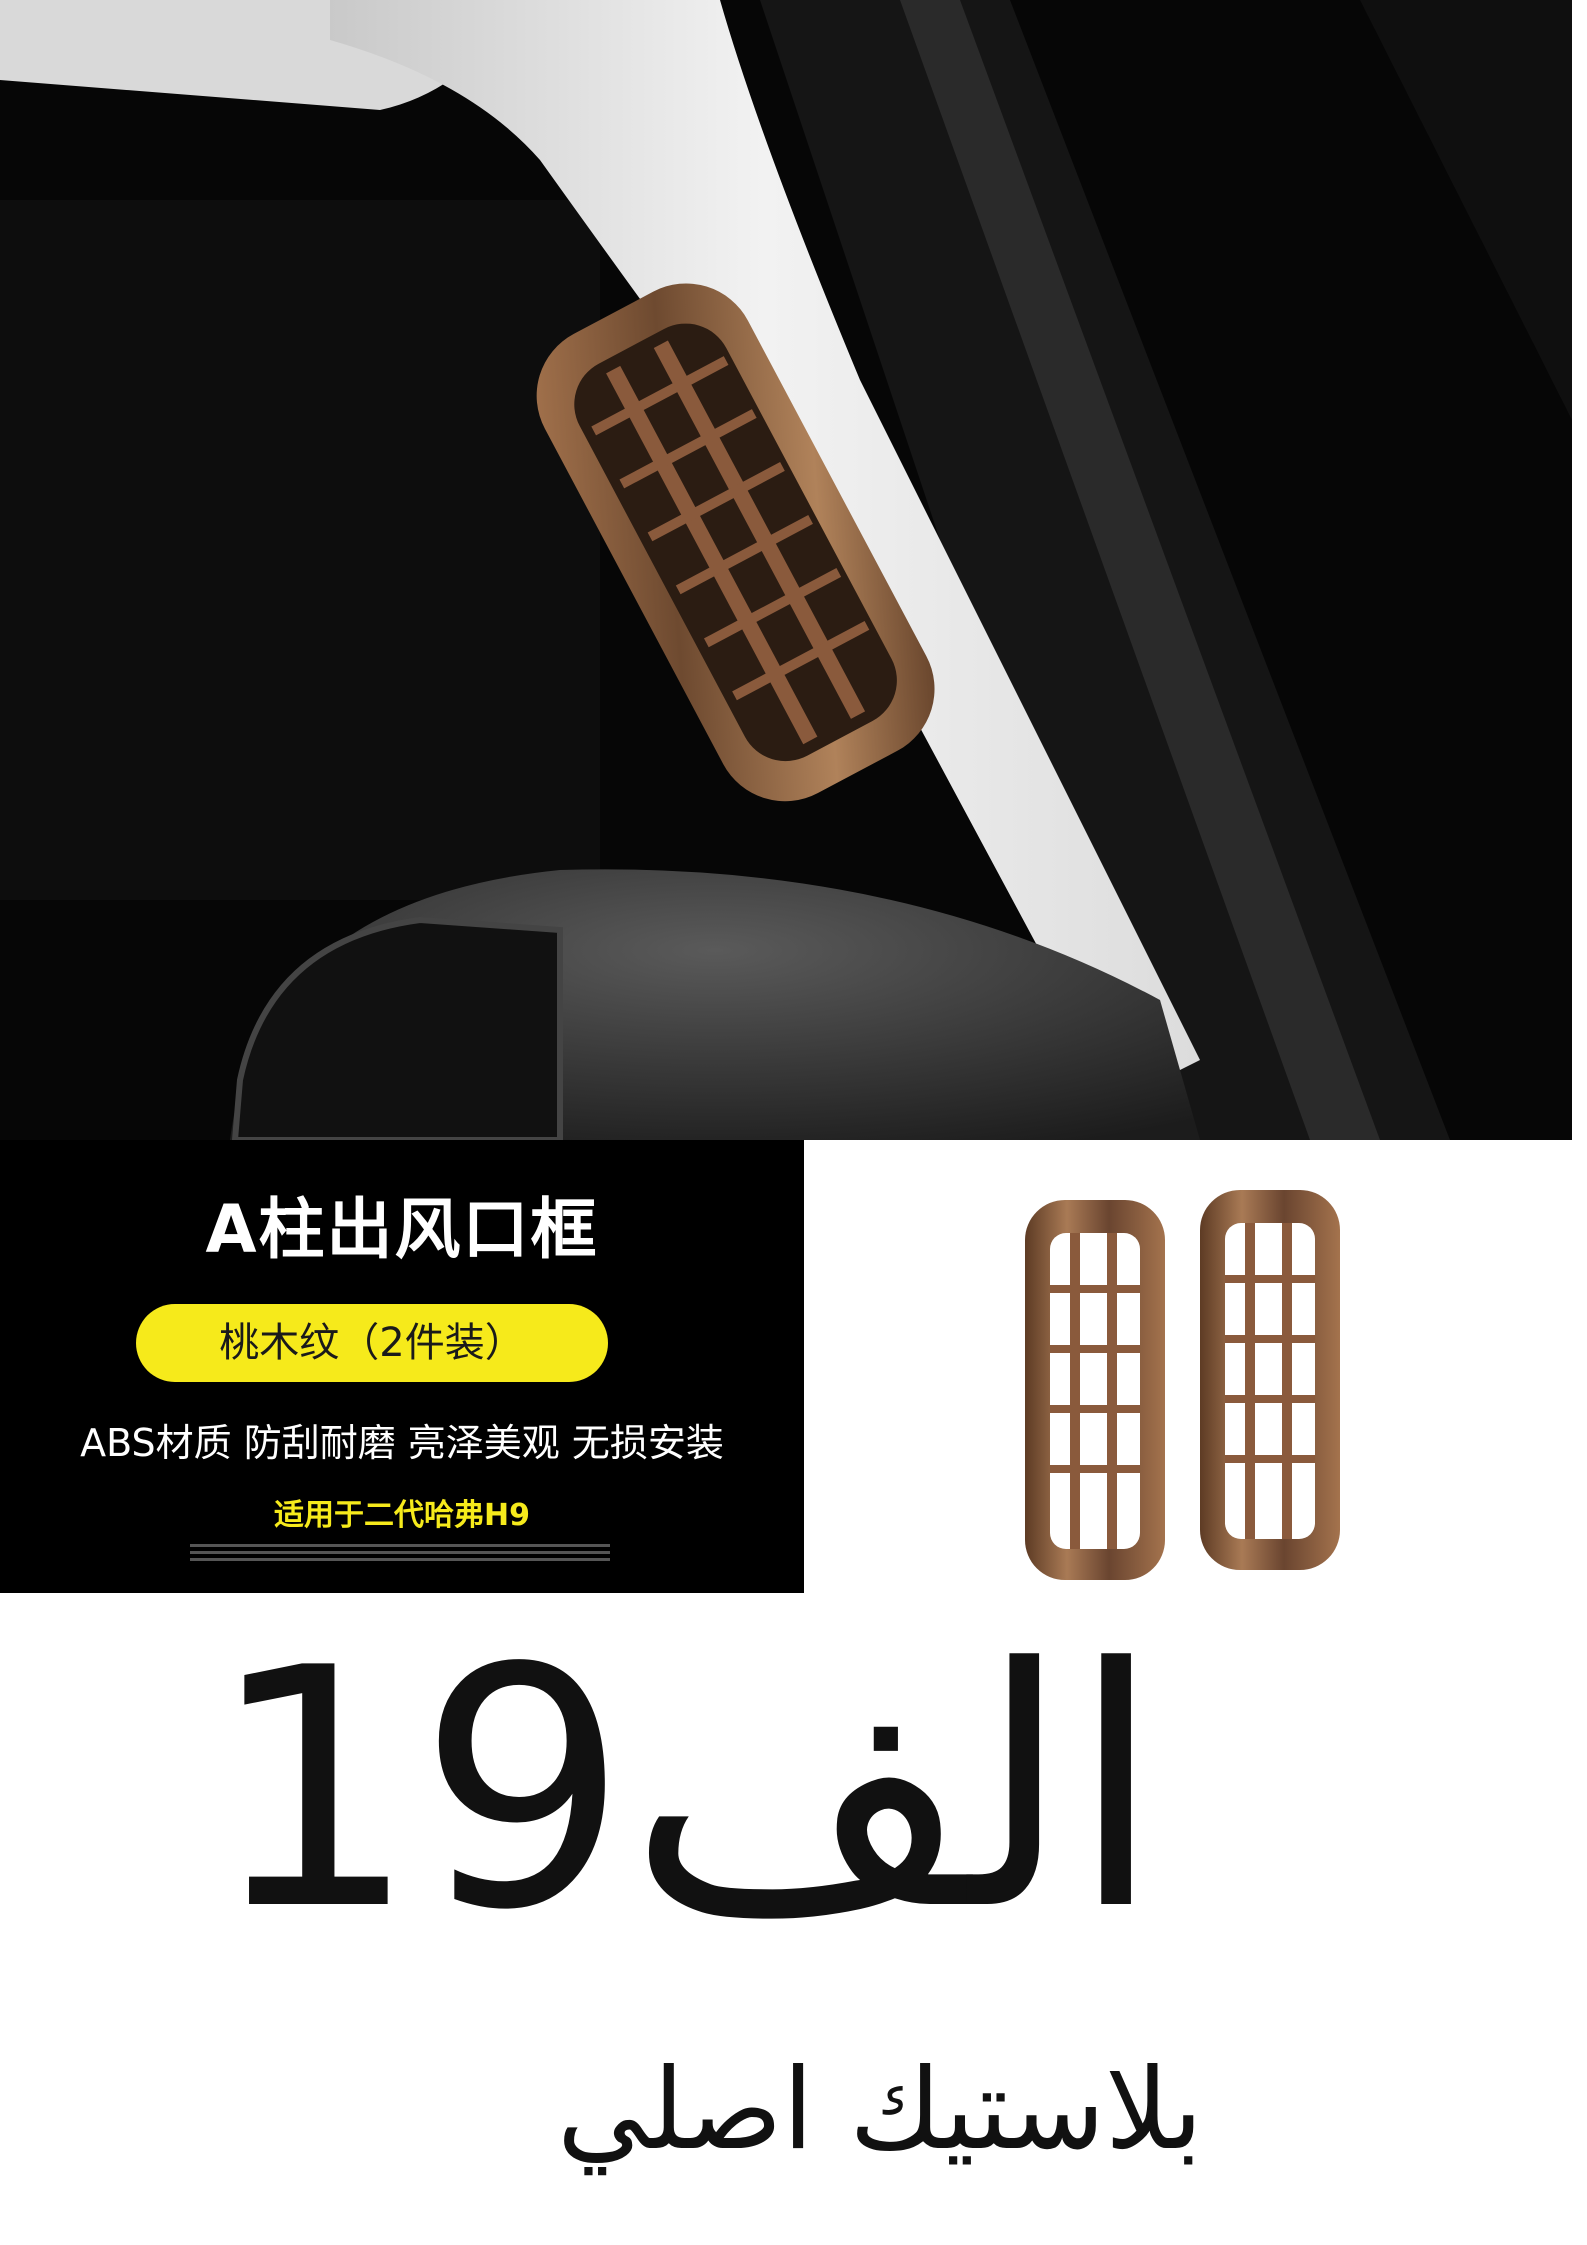 This screenshot has width=1587, height=2245. What do you see at coordinates (402, 1515) in the screenshot?
I see `fitment-text: 适用于二代哈弗H9` at bounding box center [402, 1515].